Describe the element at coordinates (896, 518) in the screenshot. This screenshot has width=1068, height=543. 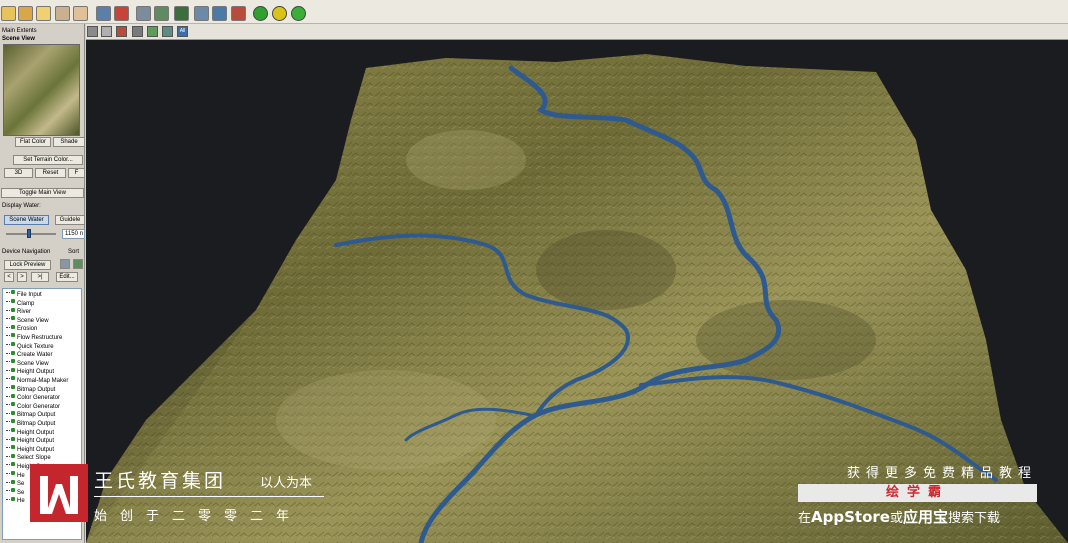
I see `download-mid: 或` at that location.